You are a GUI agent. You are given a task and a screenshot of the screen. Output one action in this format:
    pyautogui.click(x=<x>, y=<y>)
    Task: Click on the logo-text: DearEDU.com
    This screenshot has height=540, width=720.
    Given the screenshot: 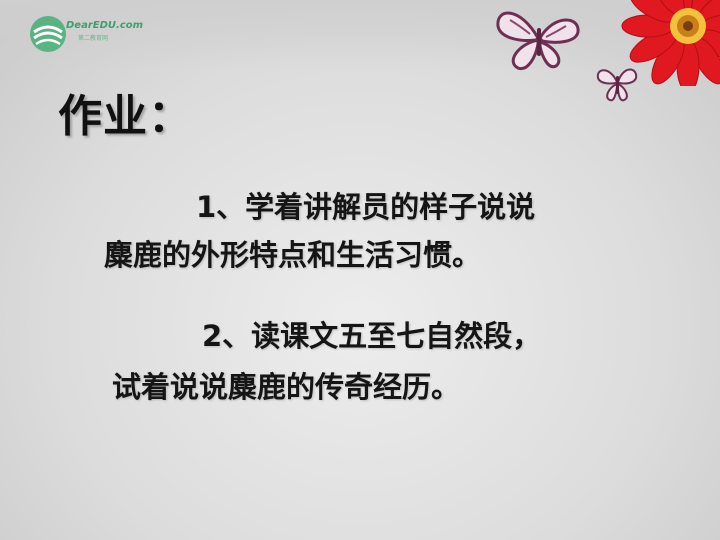 What is the action you would take?
    pyautogui.click(x=105, y=25)
    